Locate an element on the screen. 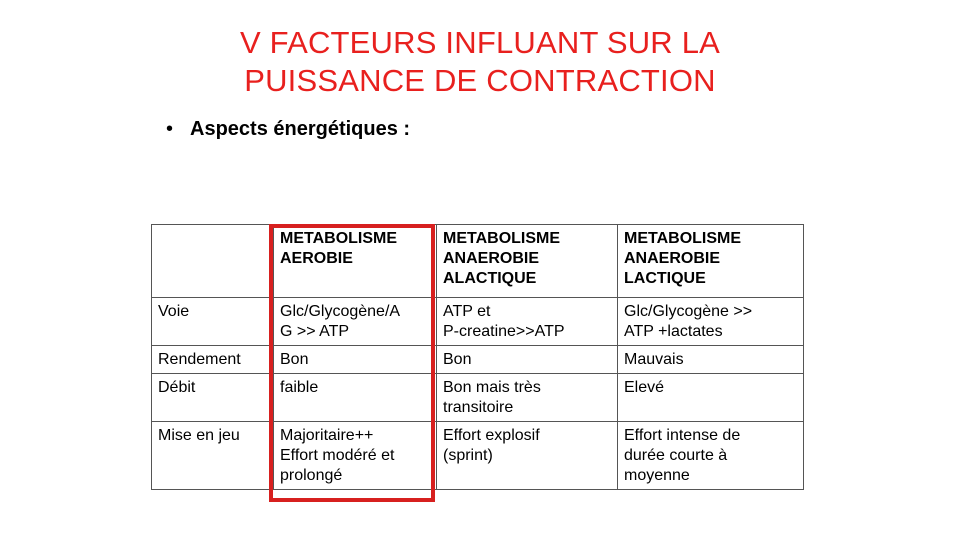  cell-line: Effort modéré et is located at coordinates (337, 455).